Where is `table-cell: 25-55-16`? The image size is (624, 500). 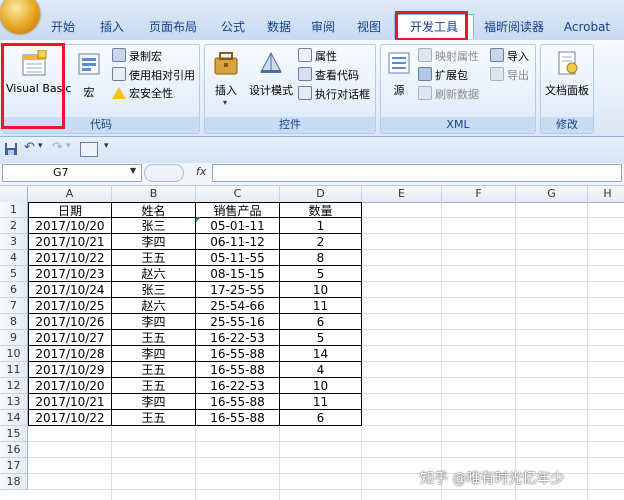 table-cell: 25-55-16 is located at coordinates (237, 321).